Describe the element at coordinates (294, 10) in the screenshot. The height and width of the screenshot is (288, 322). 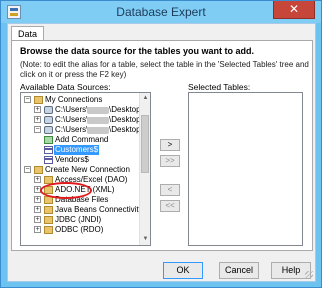
I see `close-button: ✕` at that location.